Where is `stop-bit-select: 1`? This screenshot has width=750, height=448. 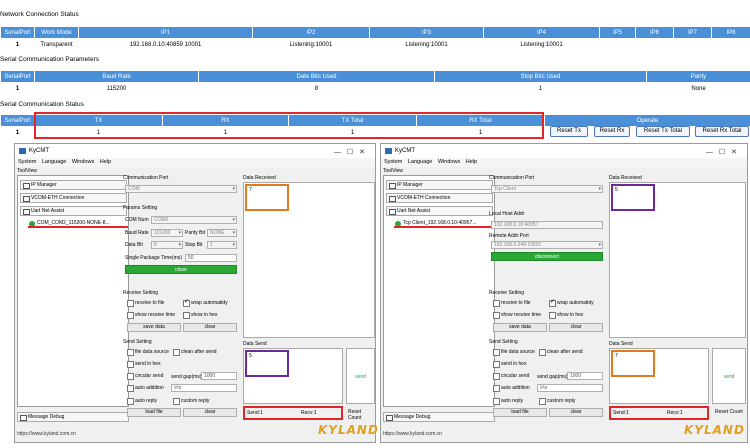 stop-bit-select: 1 is located at coordinates (222, 245).